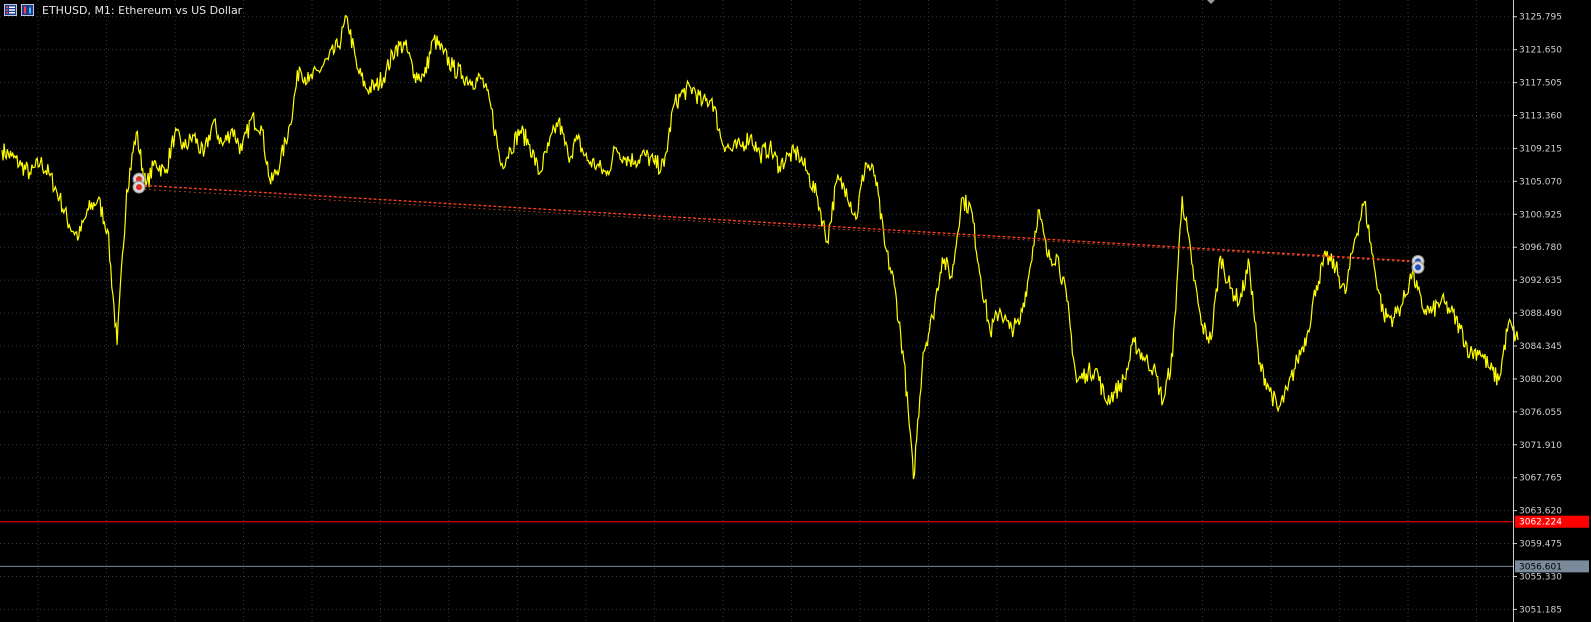  I want to click on y-tick-label: 3100.925, so click(1540, 215).